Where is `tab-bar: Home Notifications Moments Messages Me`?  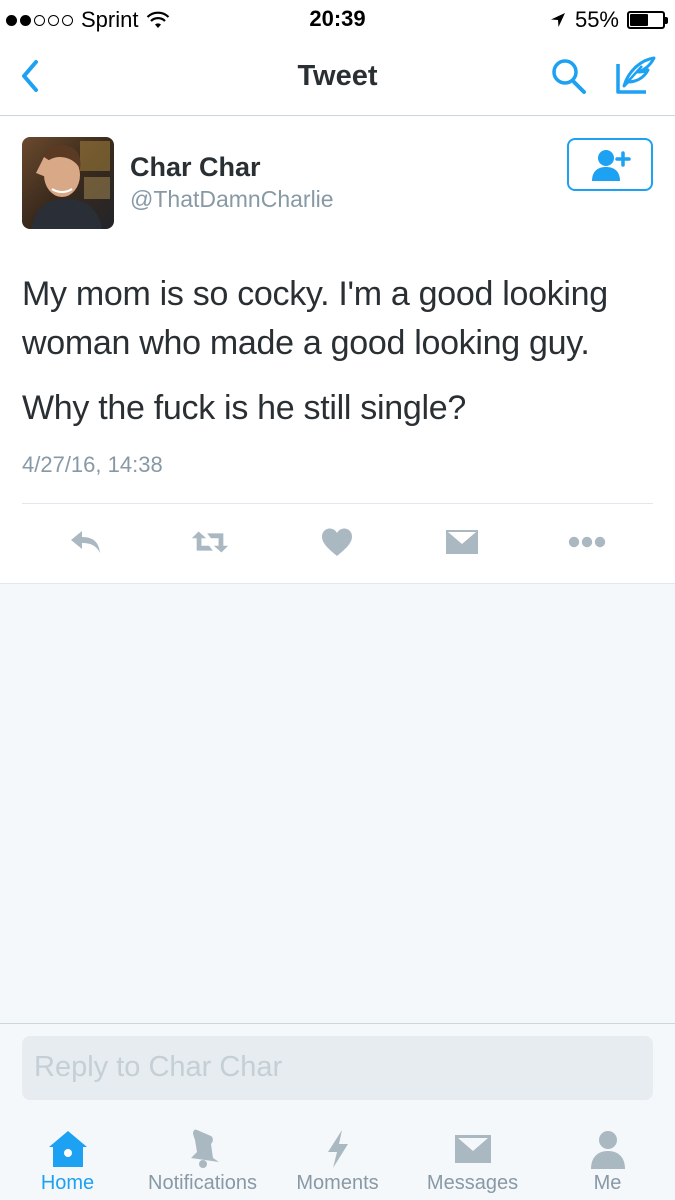 tab-bar: Home Notifications Moments Messages Me is located at coordinates (337, 1157).